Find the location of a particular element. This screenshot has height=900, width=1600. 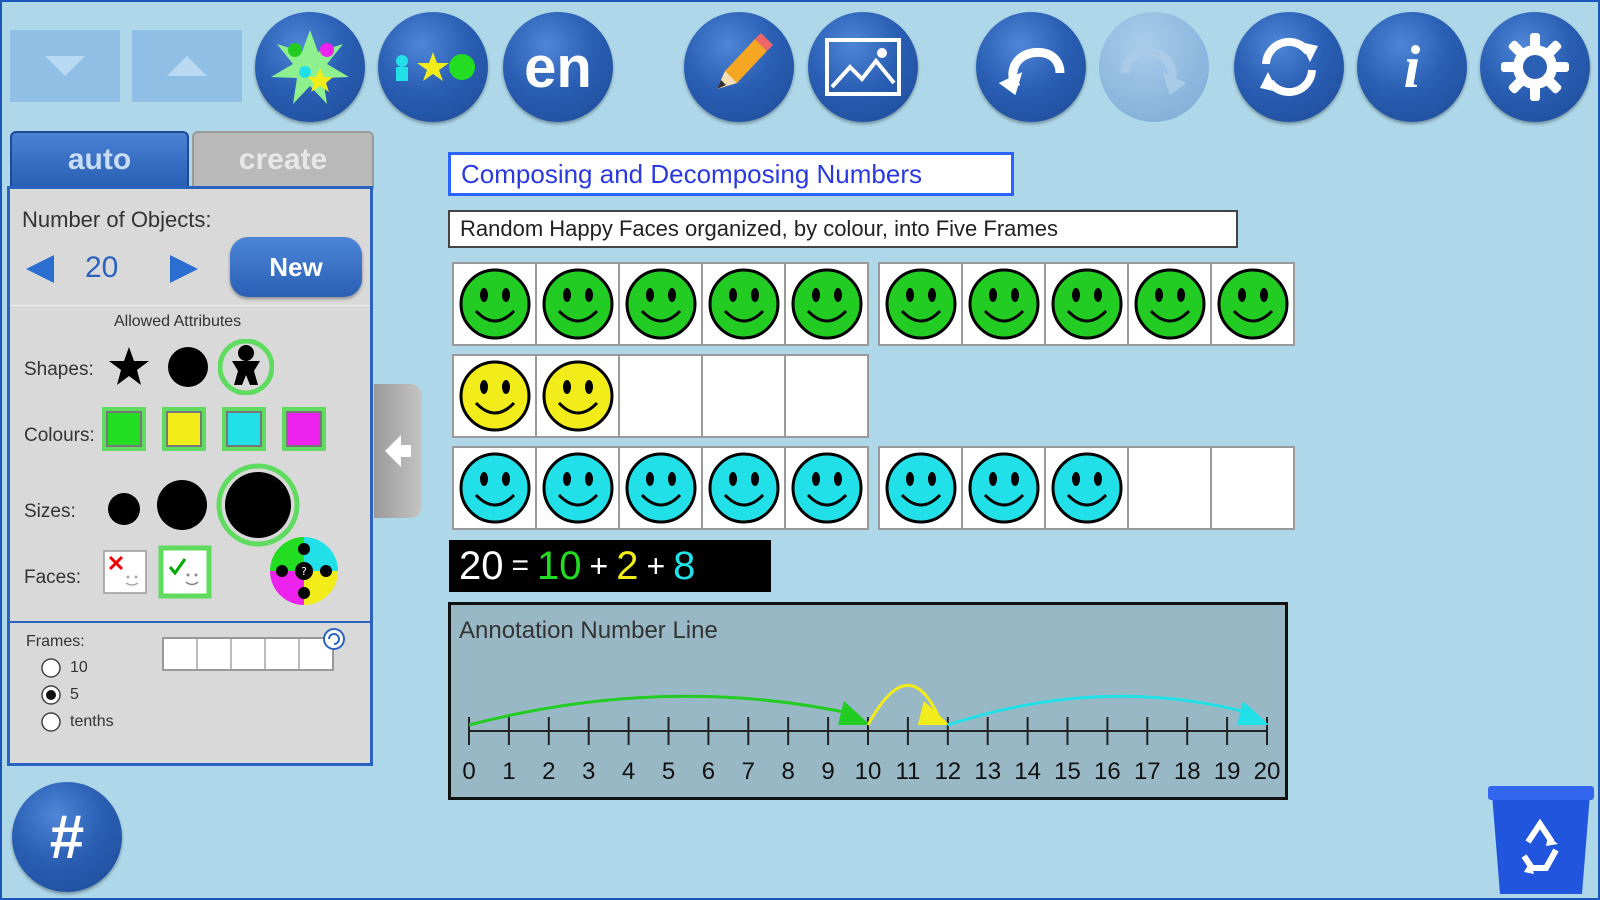

shapes-attributes-icon is located at coordinates (435, 66).